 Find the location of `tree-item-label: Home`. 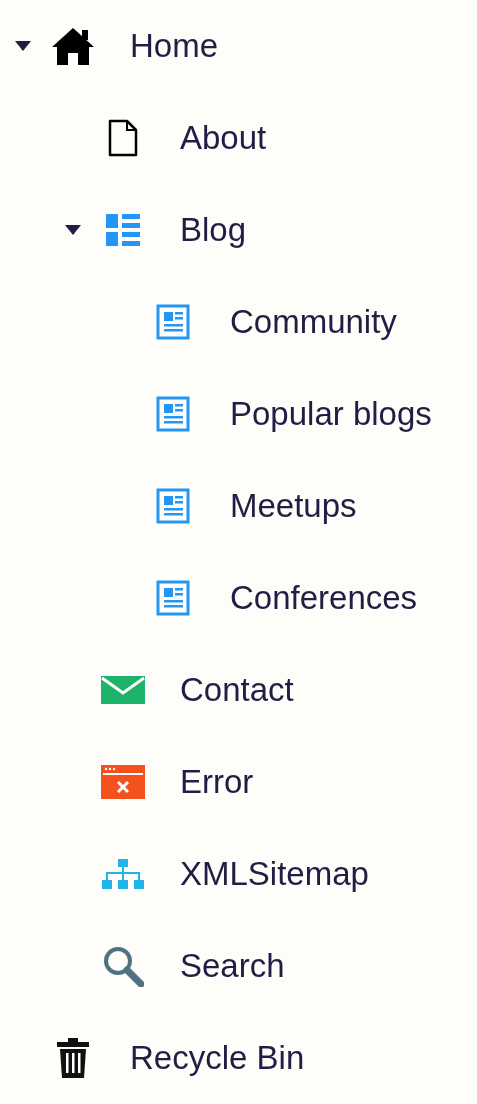

tree-item-label: Home is located at coordinates (174, 46).